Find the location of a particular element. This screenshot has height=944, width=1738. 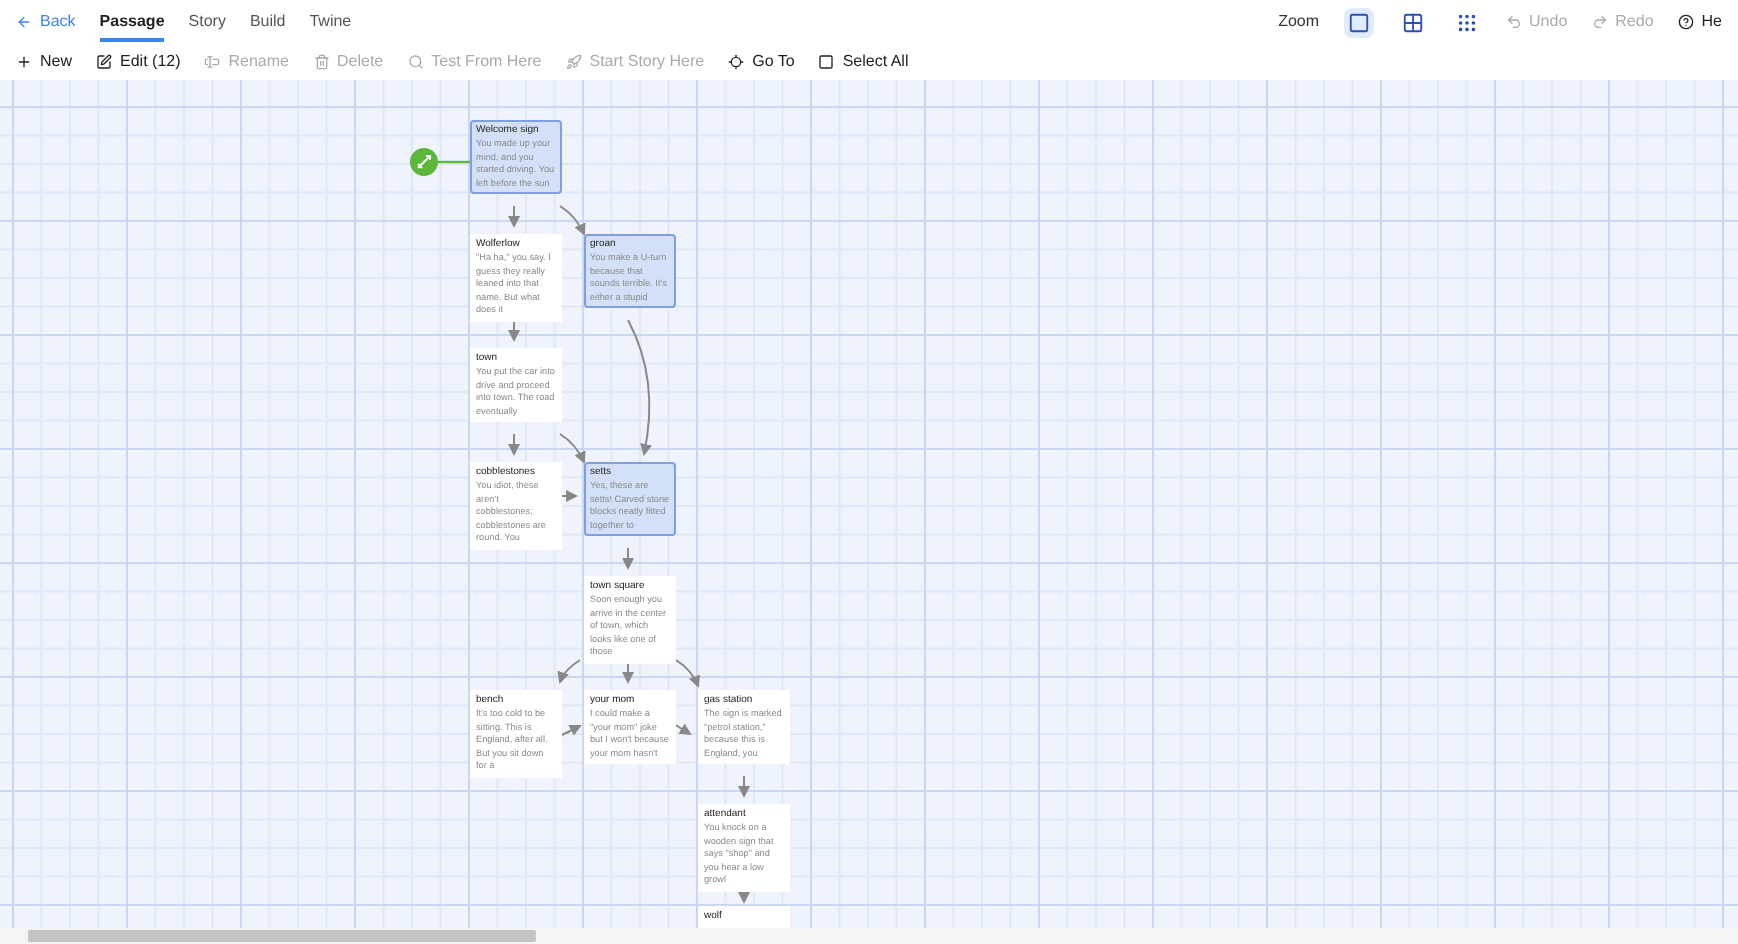

rocket-icon is located at coordinates (573, 62).